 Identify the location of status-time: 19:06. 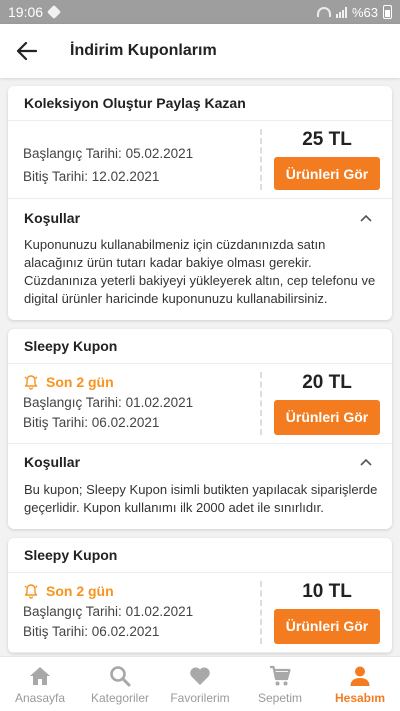
(26, 12).